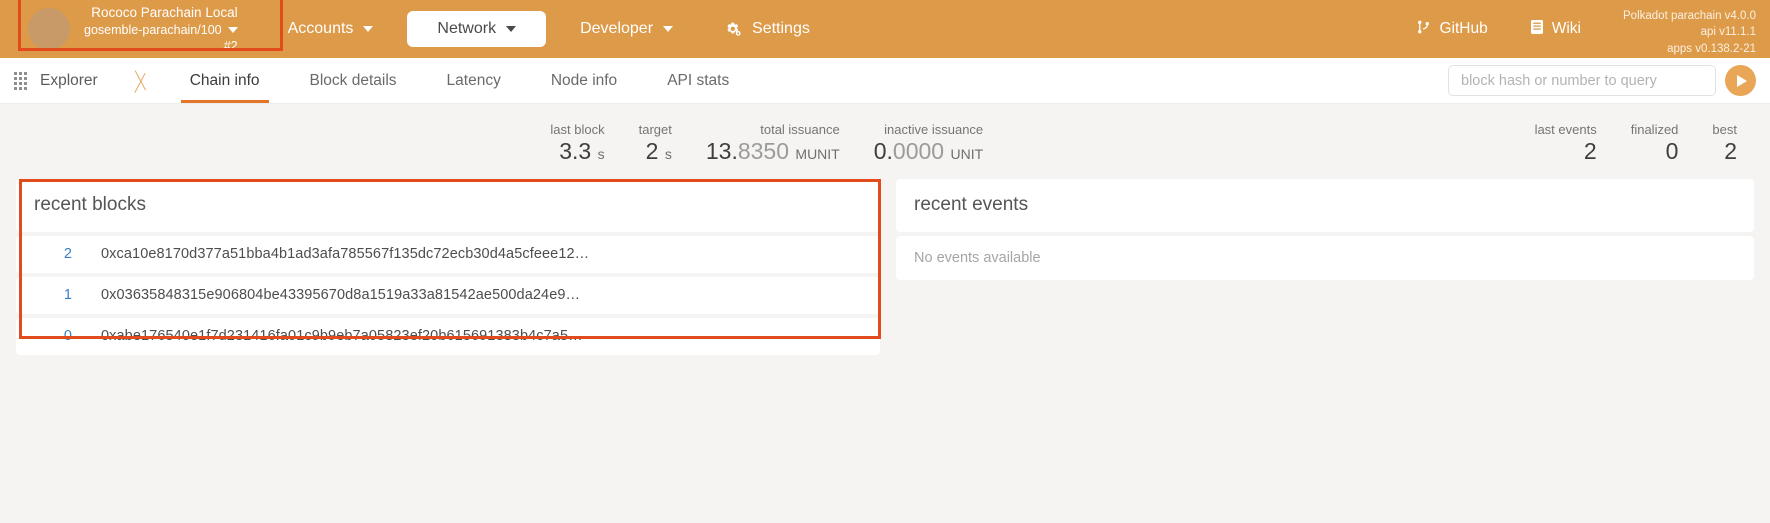  What do you see at coordinates (967, 154) in the screenshot?
I see `stat-inactive-issuance-unit: UNIT` at bounding box center [967, 154].